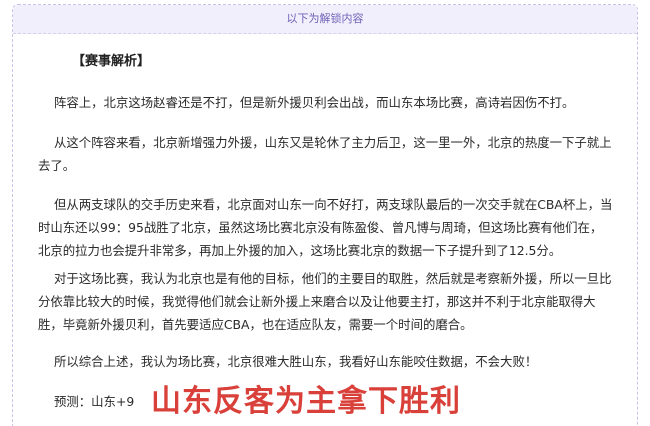 Image resolution: width=650 pixels, height=426 pixels. I want to click on section-heading: 【赛事解析】, so click(111, 61).